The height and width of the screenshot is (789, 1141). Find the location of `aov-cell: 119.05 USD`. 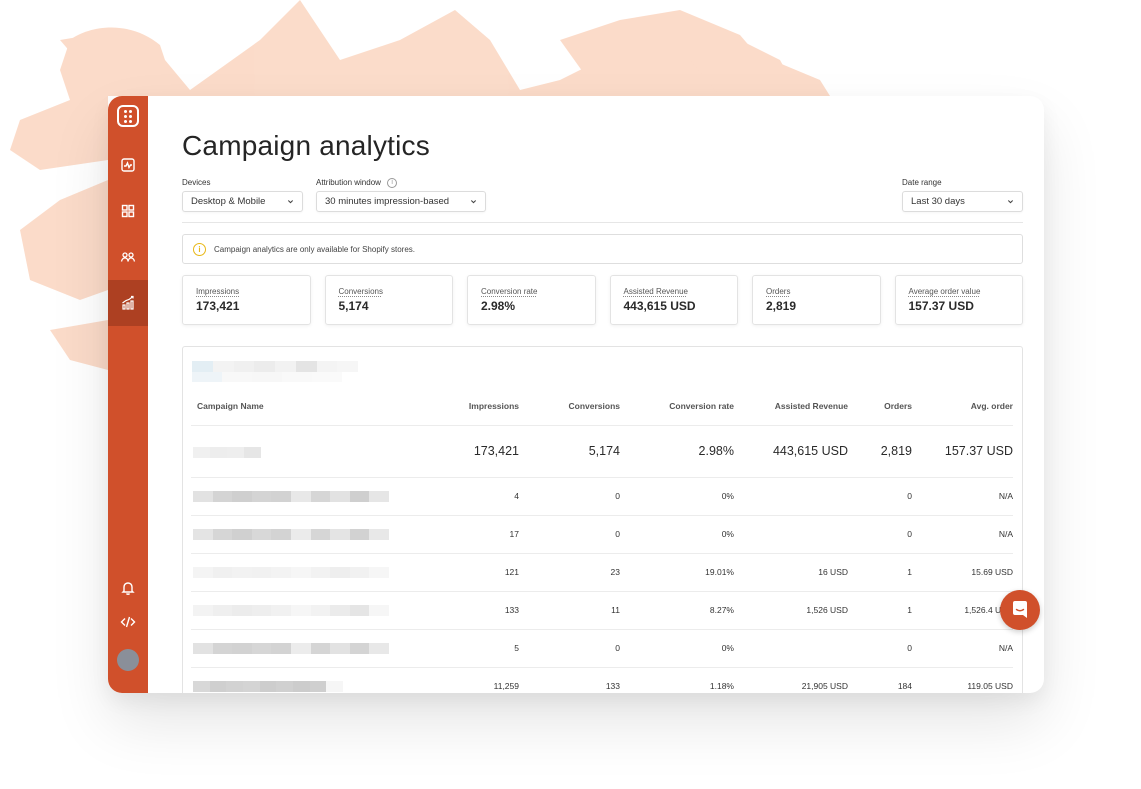

aov-cell: 119.05 USD is located at coordinates (962, 680).